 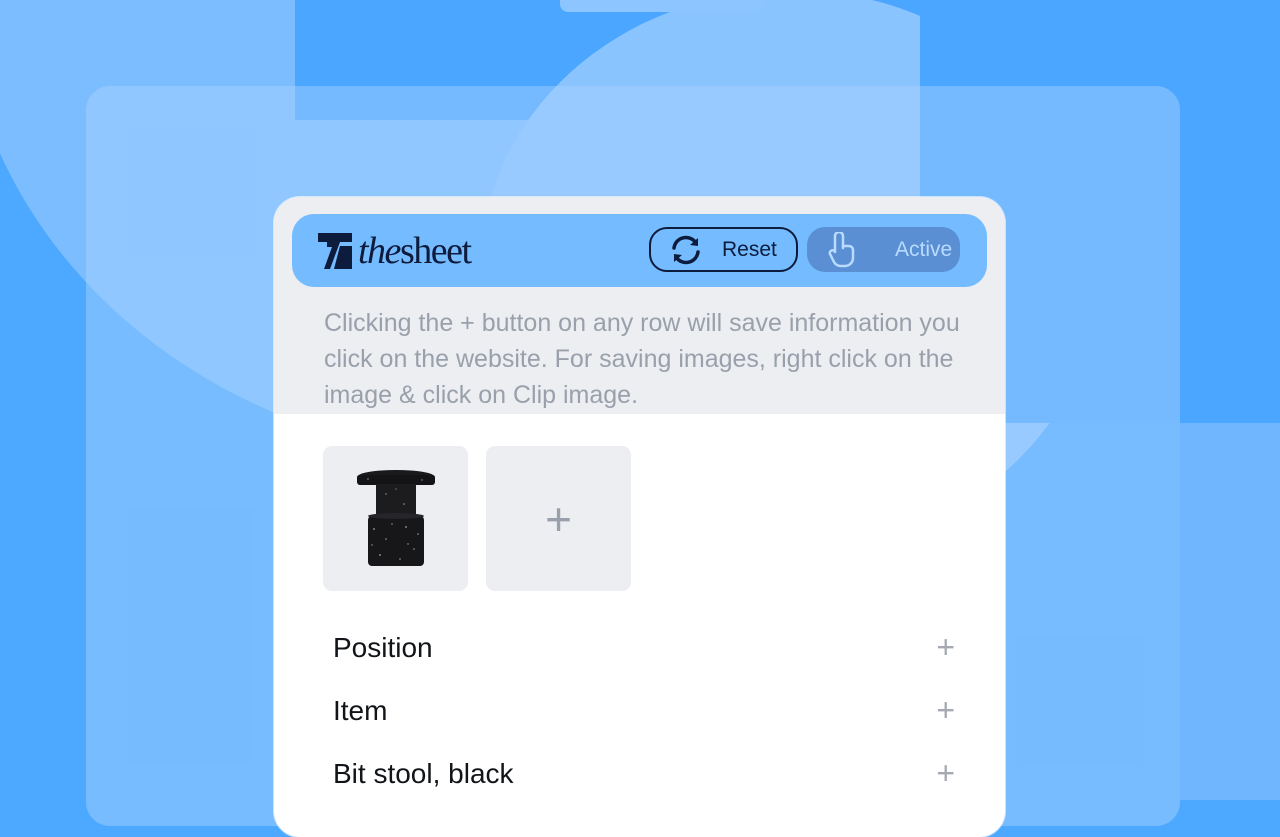 I want to click on add-image-button: +, so click(x=558, y=518).